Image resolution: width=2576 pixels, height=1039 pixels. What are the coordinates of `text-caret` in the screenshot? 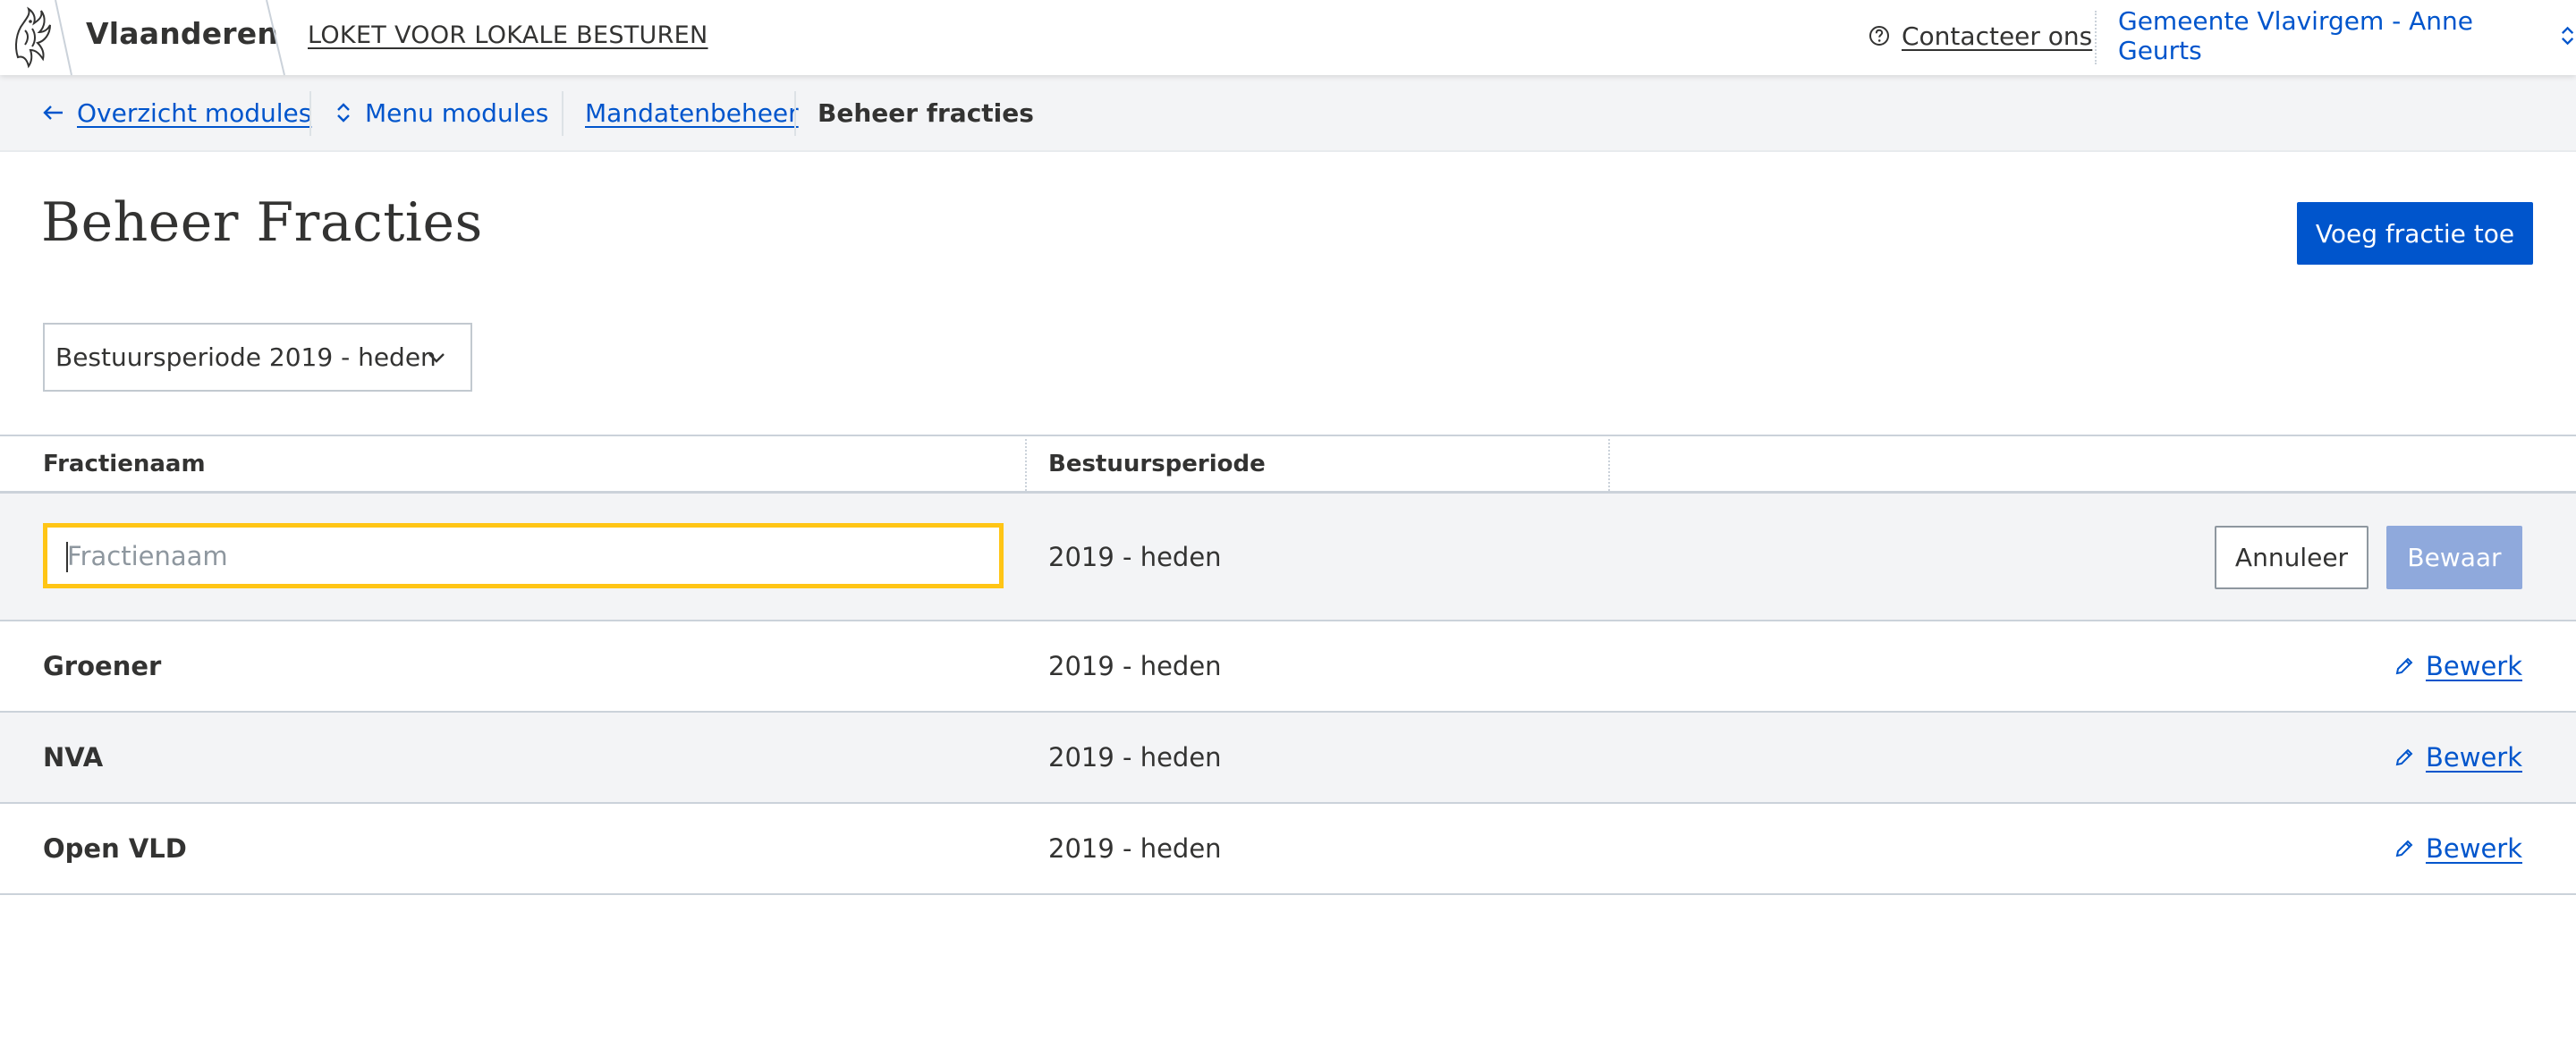 It's located at (67, 557).